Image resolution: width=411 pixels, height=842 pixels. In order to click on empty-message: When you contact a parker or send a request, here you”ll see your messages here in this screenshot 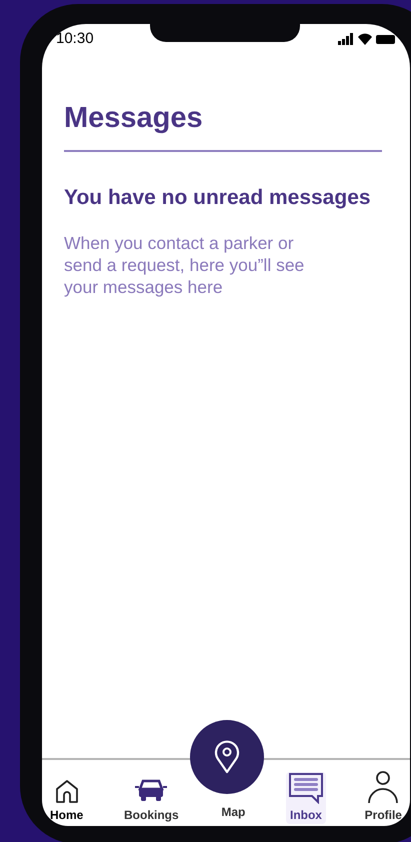, I will do `click(185, 265)`.